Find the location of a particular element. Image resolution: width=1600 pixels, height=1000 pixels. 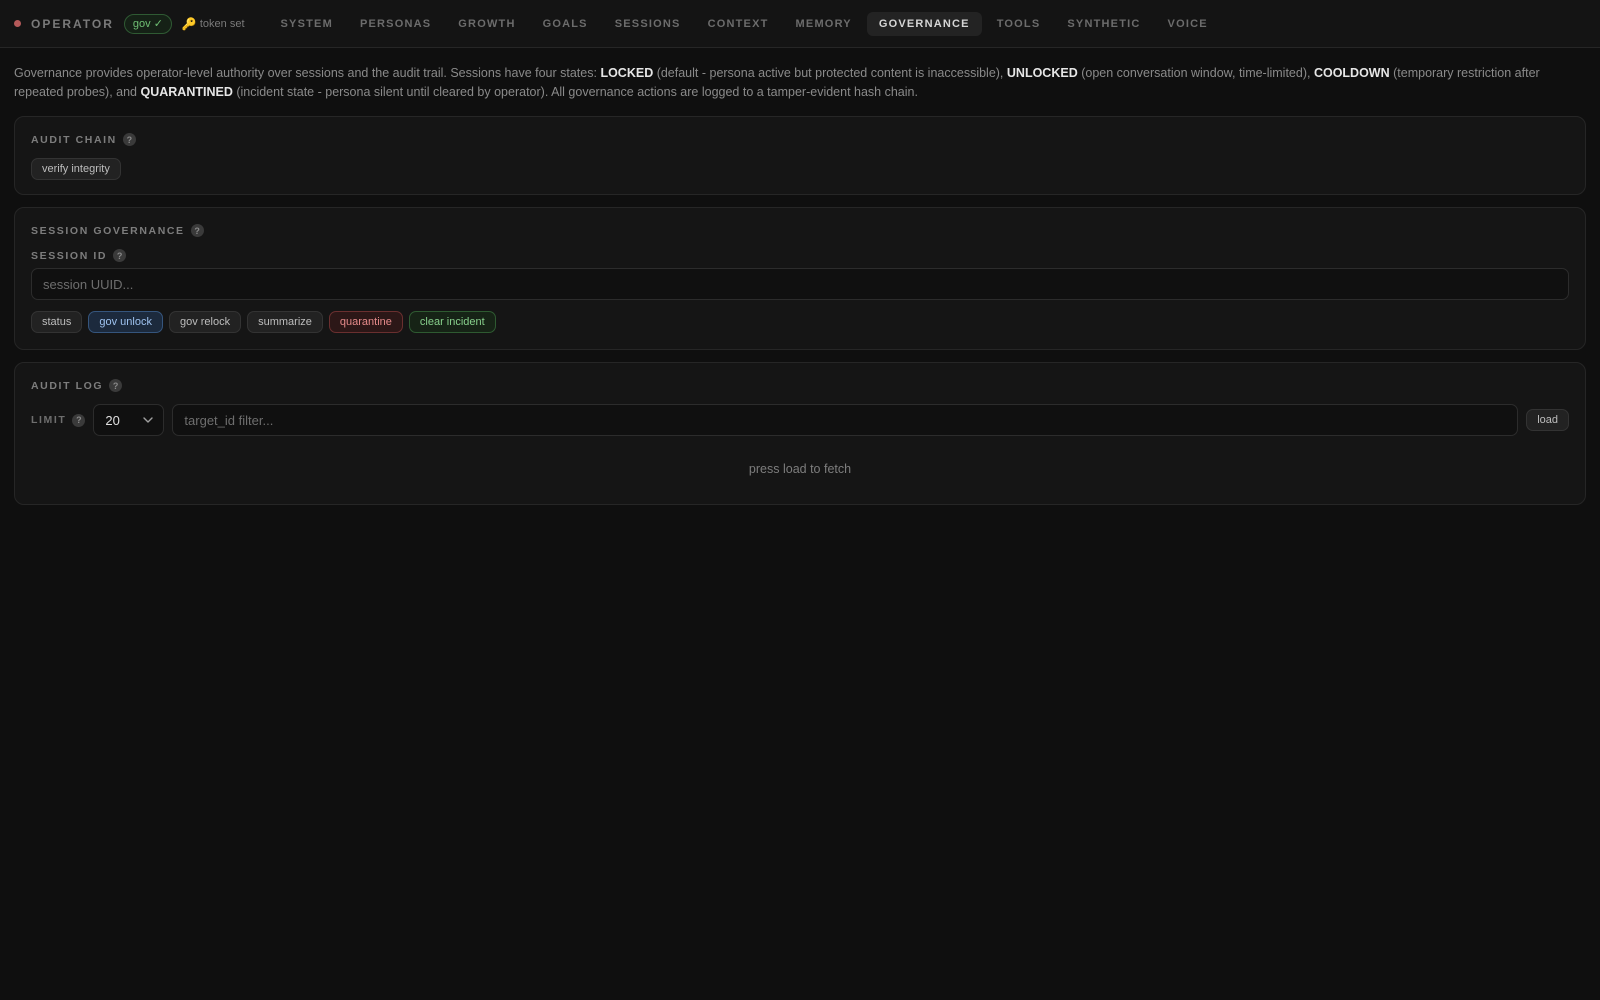

app-brand: OPERATOR is located at coordinates (72, 23).